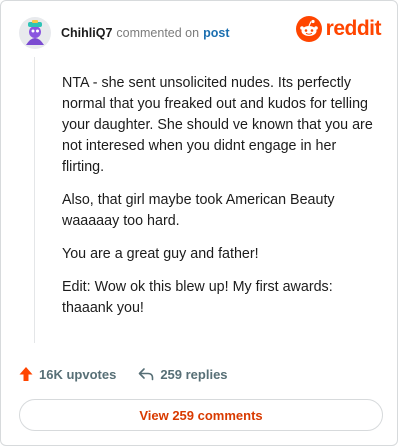  What do you see at coordinates (201, 415) in the screenshot?
I see `view-comments-button: View 259 comments` at bounding box center [201, 415].